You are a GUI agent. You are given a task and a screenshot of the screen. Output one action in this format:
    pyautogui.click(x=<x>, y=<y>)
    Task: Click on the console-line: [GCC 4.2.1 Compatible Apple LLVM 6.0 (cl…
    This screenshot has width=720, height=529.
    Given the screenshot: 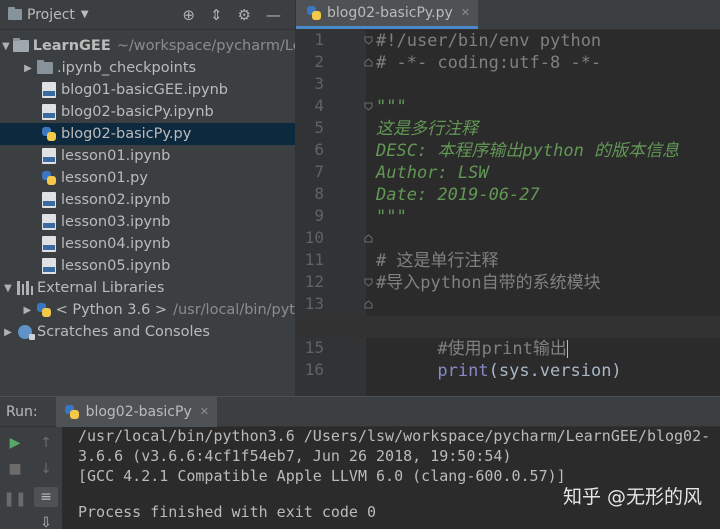 What is the action you would take?
    pyautogui.click(x=322, y=476)
    